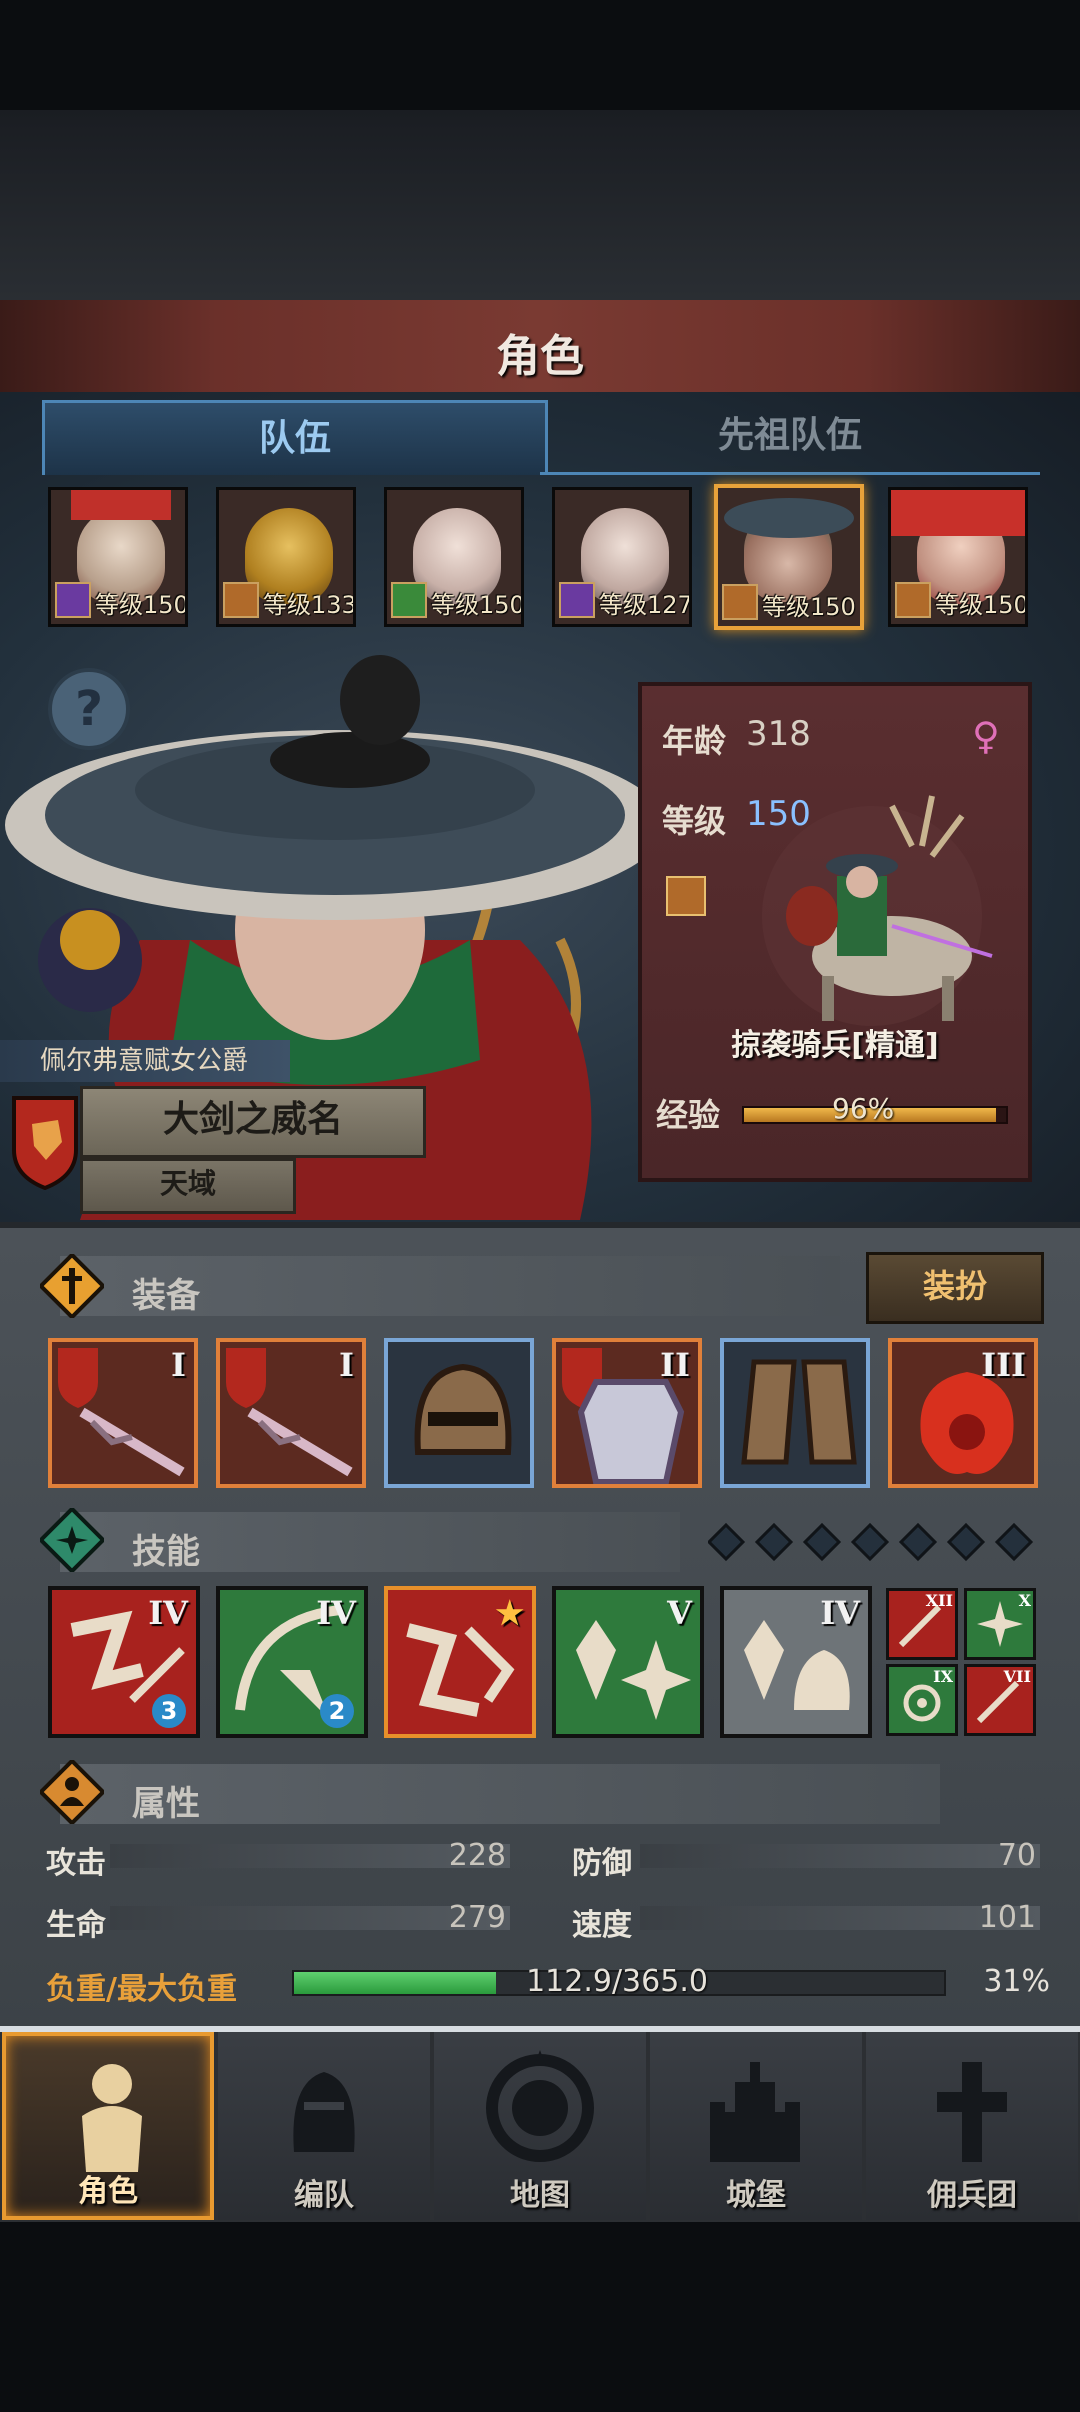 Image resolution: width=1080 pixels, height=2412 pixels. What do you see at coordinates (166, 1552) in the screenshot?
I see `skills-title: 技能` at bounding box center [166, 1552].